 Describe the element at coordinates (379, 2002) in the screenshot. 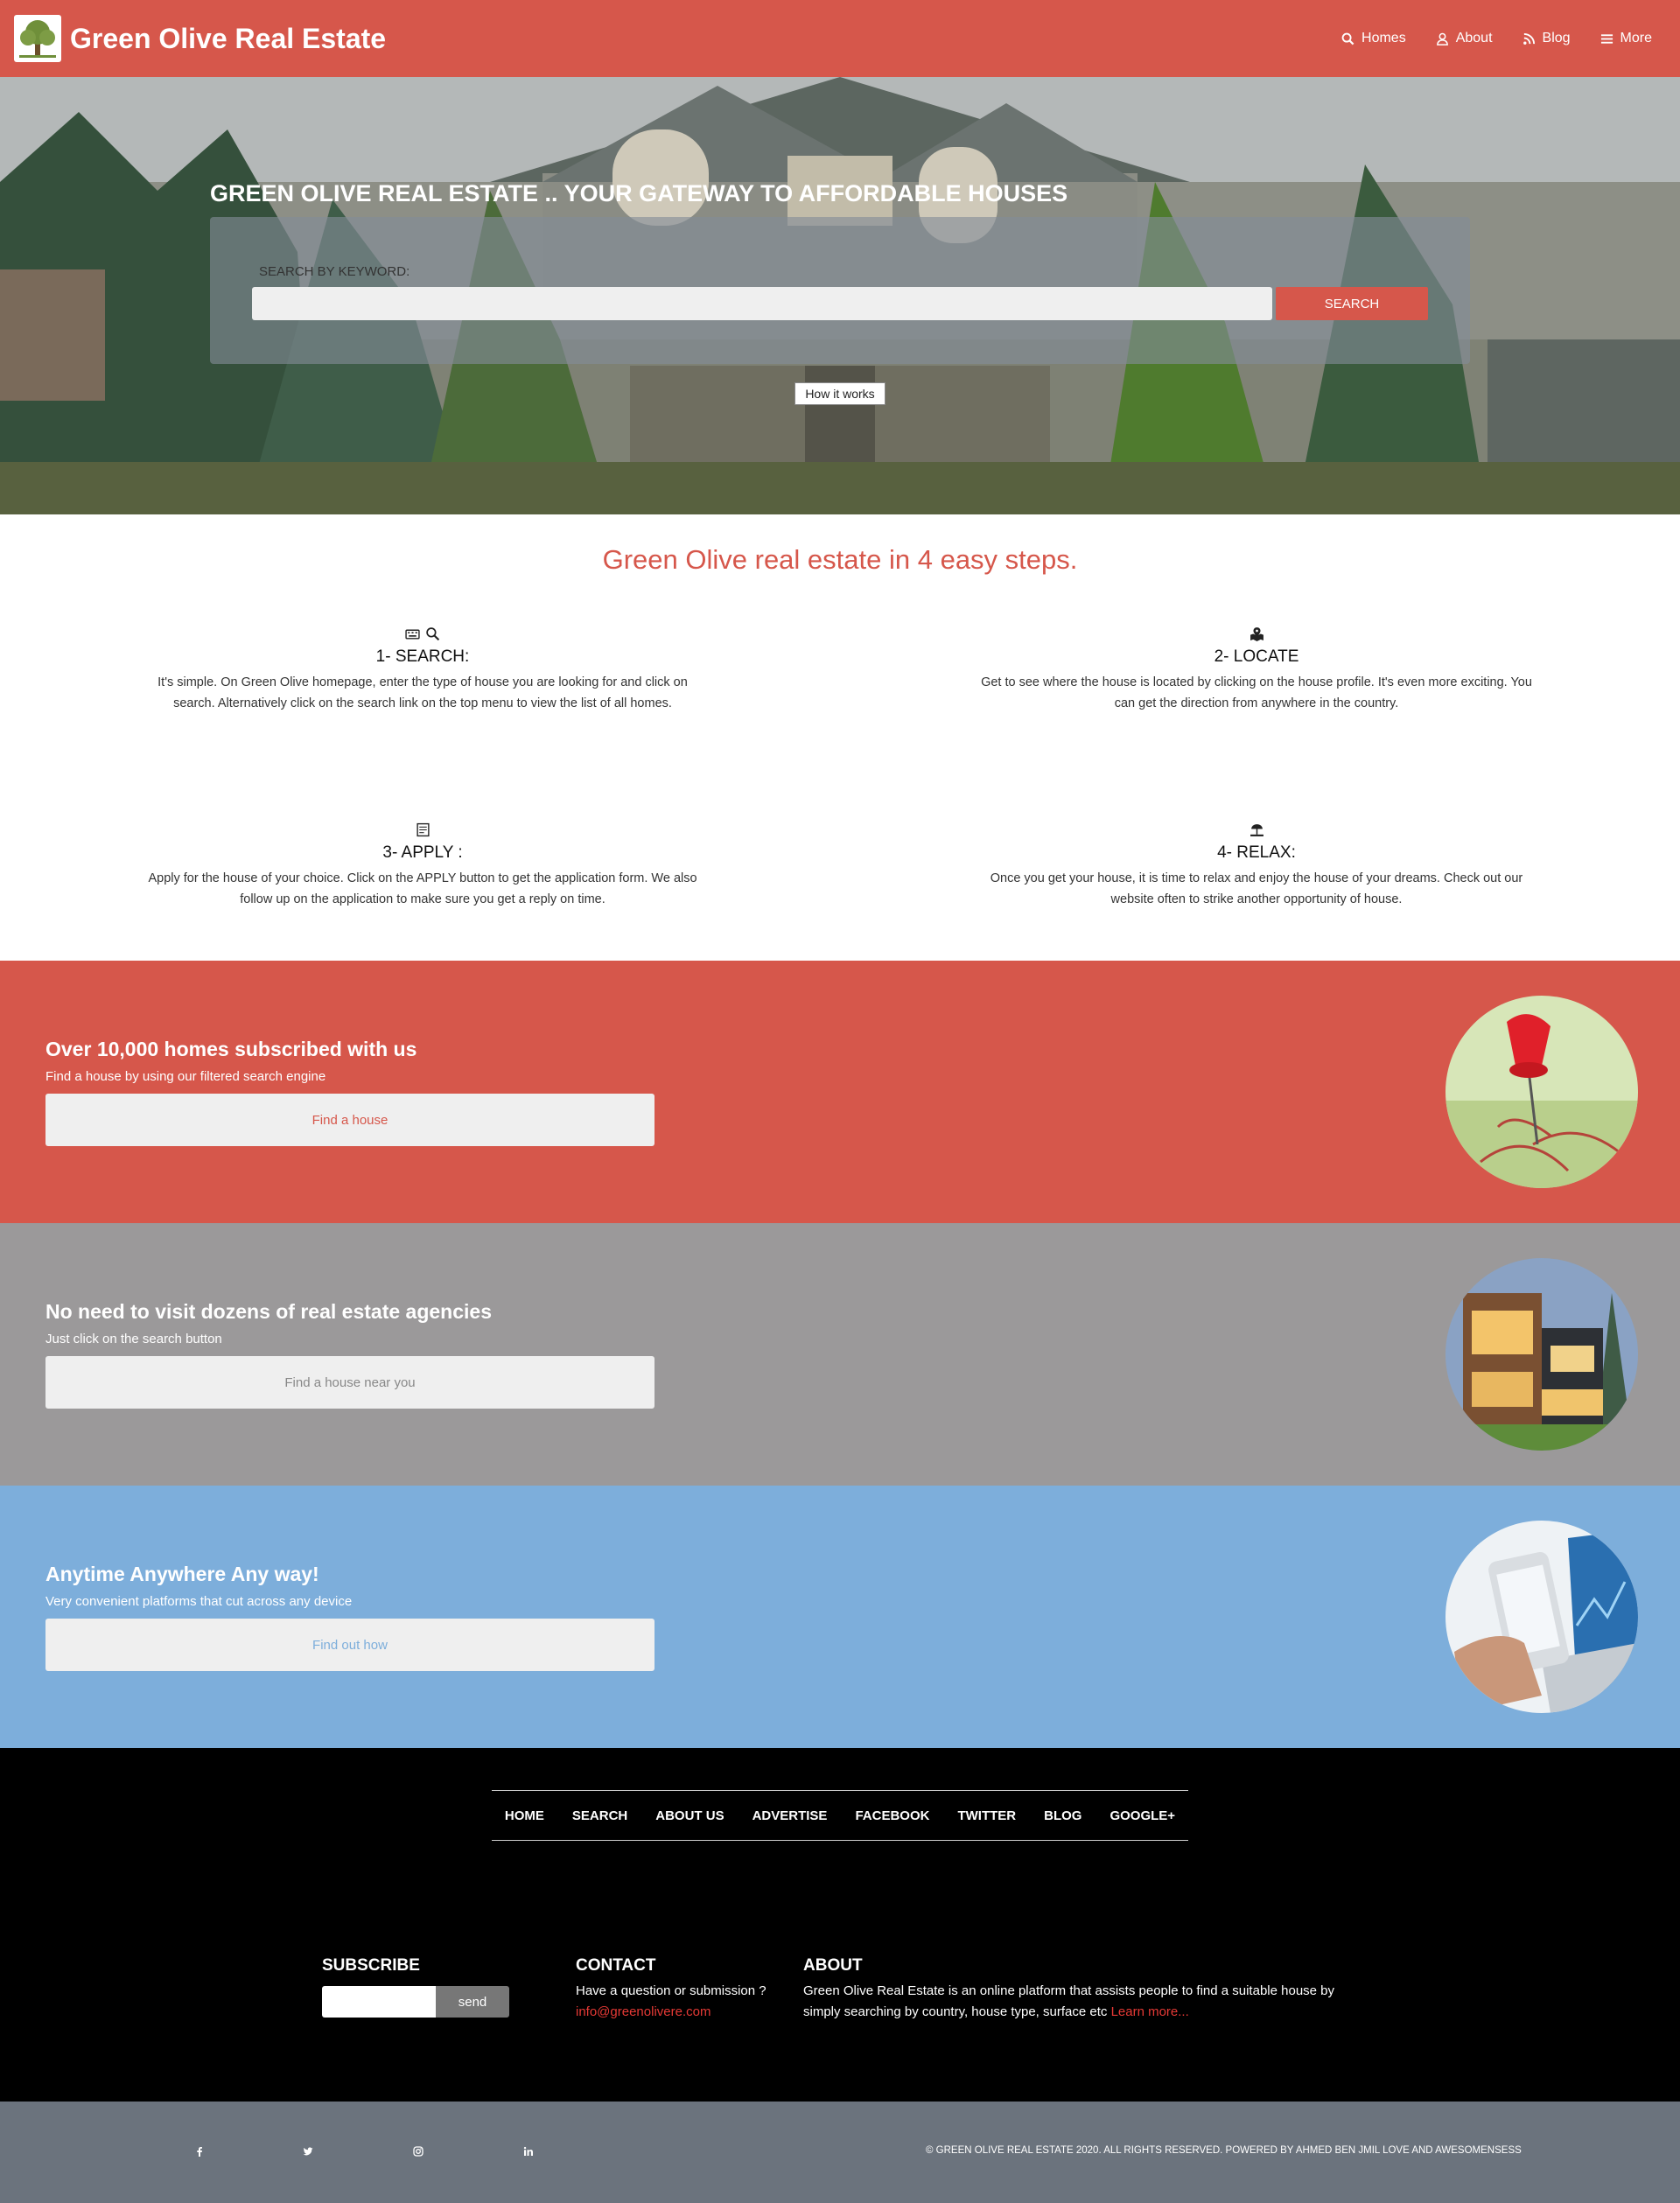

I see `subscribe-email-input` at that location.